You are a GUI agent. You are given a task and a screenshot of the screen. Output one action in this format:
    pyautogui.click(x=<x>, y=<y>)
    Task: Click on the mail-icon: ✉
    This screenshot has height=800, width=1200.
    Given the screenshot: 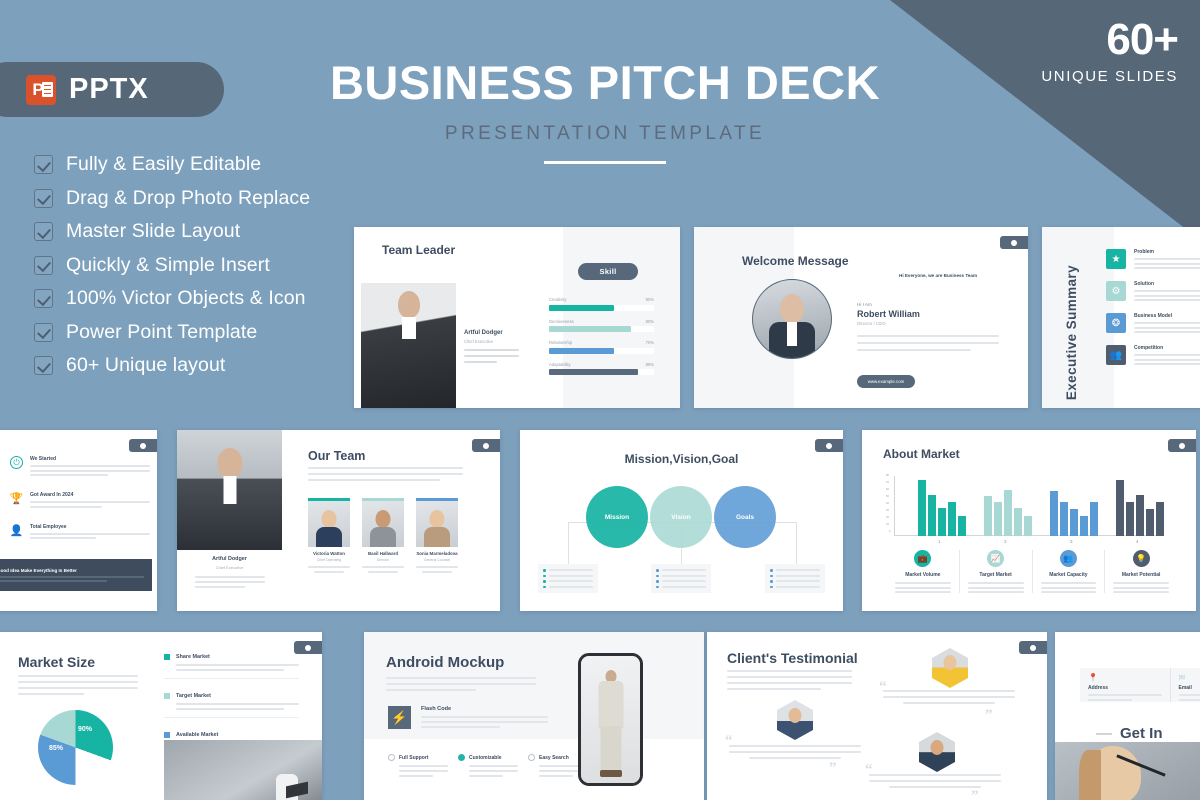 What is the action you would take?
    pyautogui.click(x=1182, y=677)
    